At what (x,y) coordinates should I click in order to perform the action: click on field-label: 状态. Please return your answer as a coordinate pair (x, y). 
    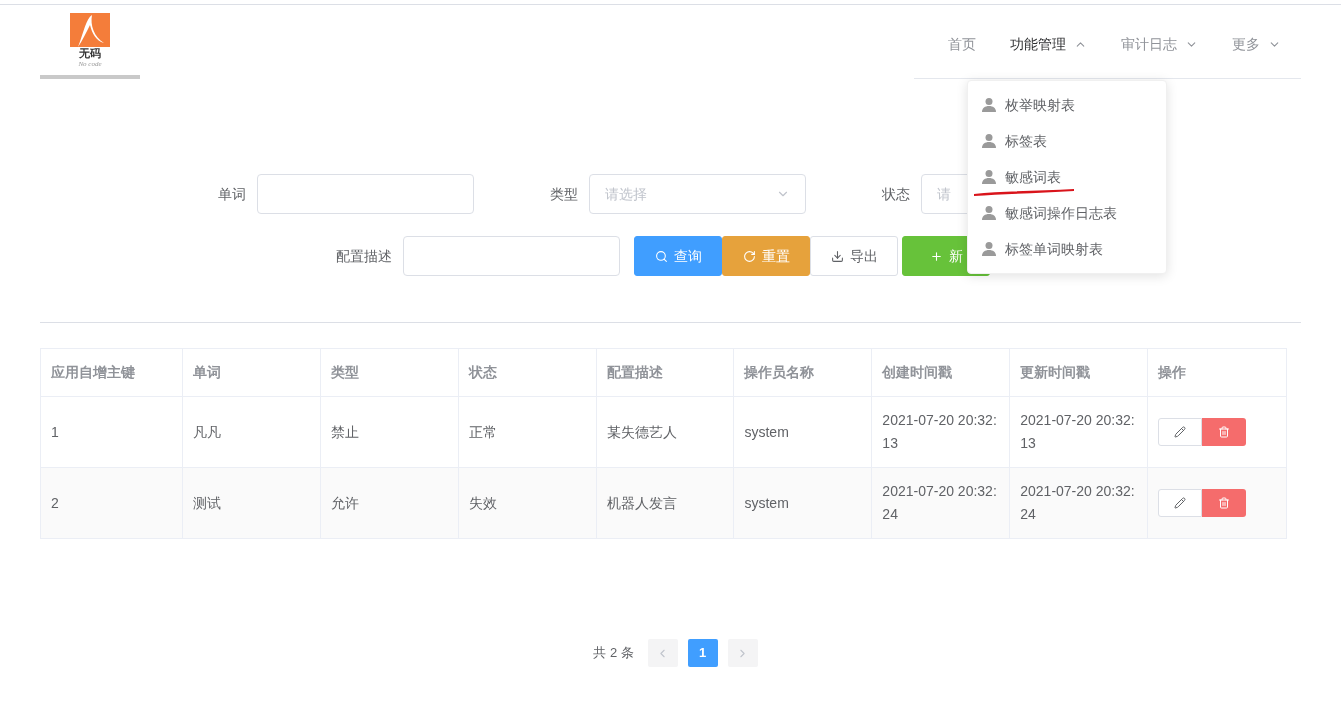
    Looking at the image, I should click on (896, 194).